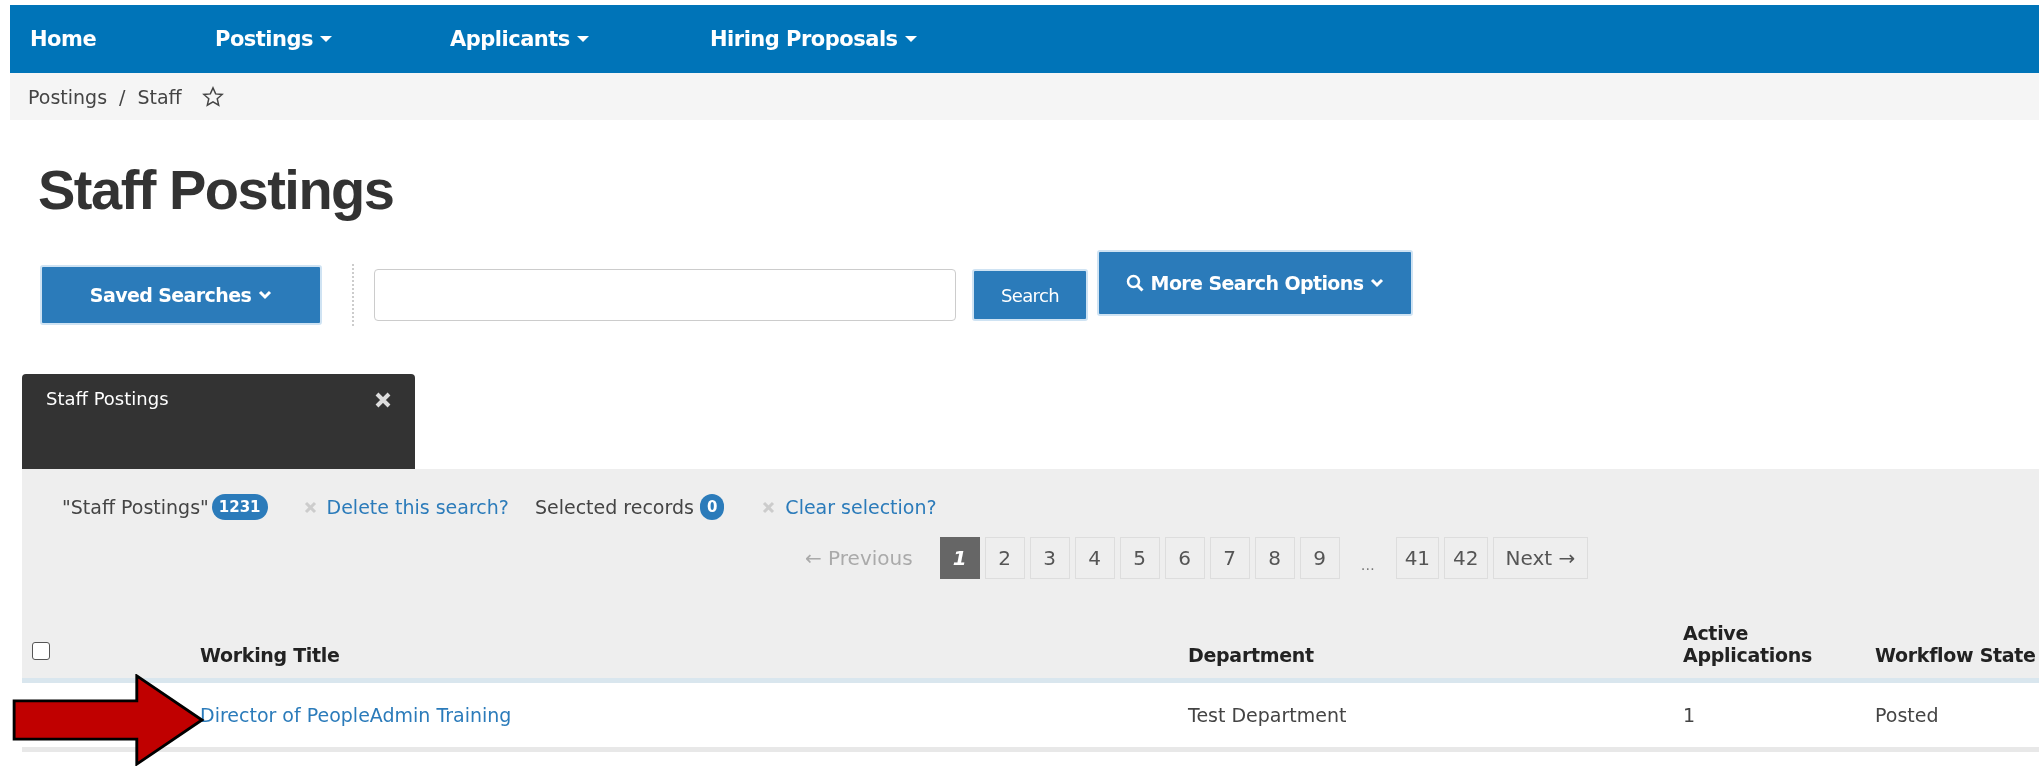  What do you see at coordinates (1134, 283) in the screenshot?
I see `search-icon` at bounding box center [1134, 283].